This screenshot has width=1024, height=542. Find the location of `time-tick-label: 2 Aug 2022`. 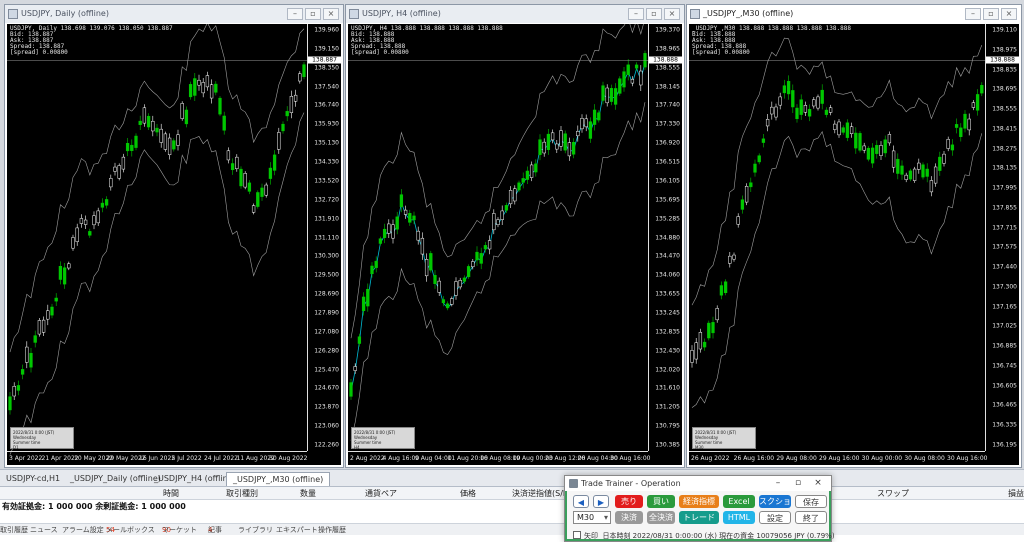

time-tick-label: 2 Aug 2022 is located at coordinates (367, 458).